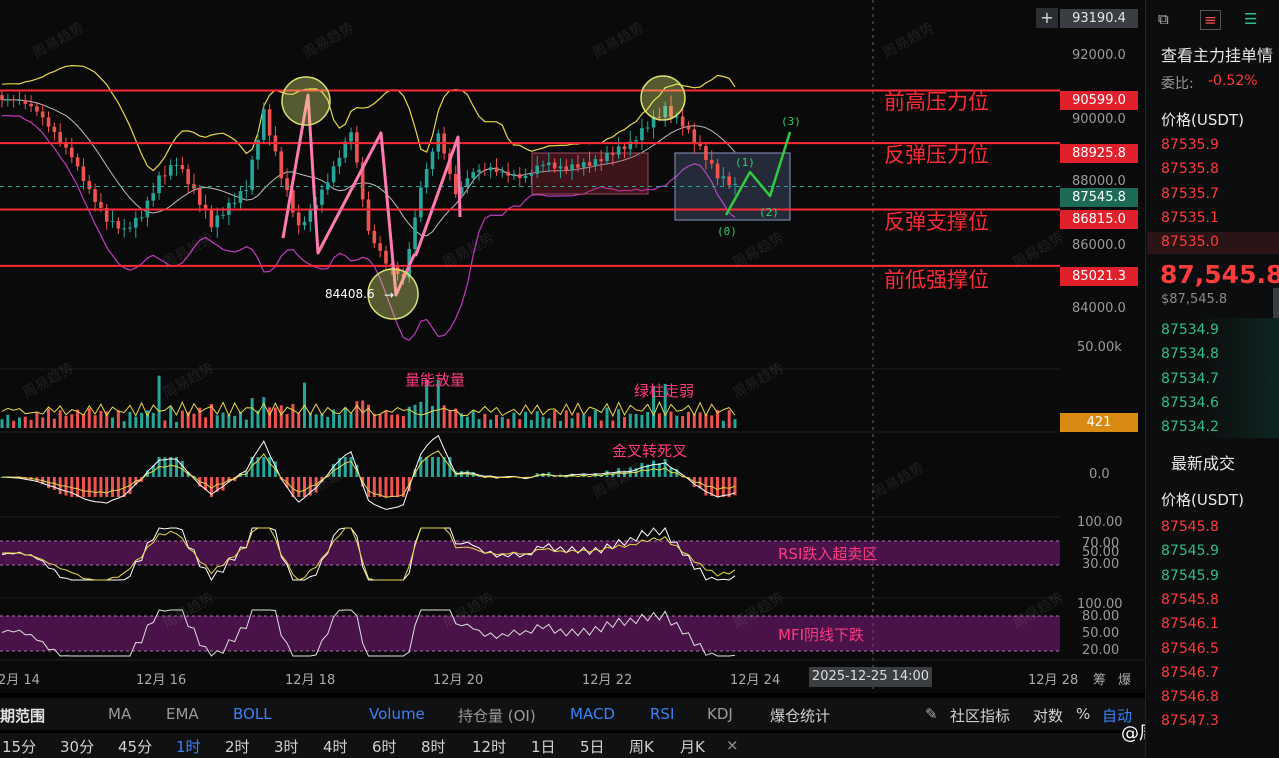  Describe the element at coordinates (1099, 678) in the screenshot. I see `chip-distribution-button: 筹` at that location.